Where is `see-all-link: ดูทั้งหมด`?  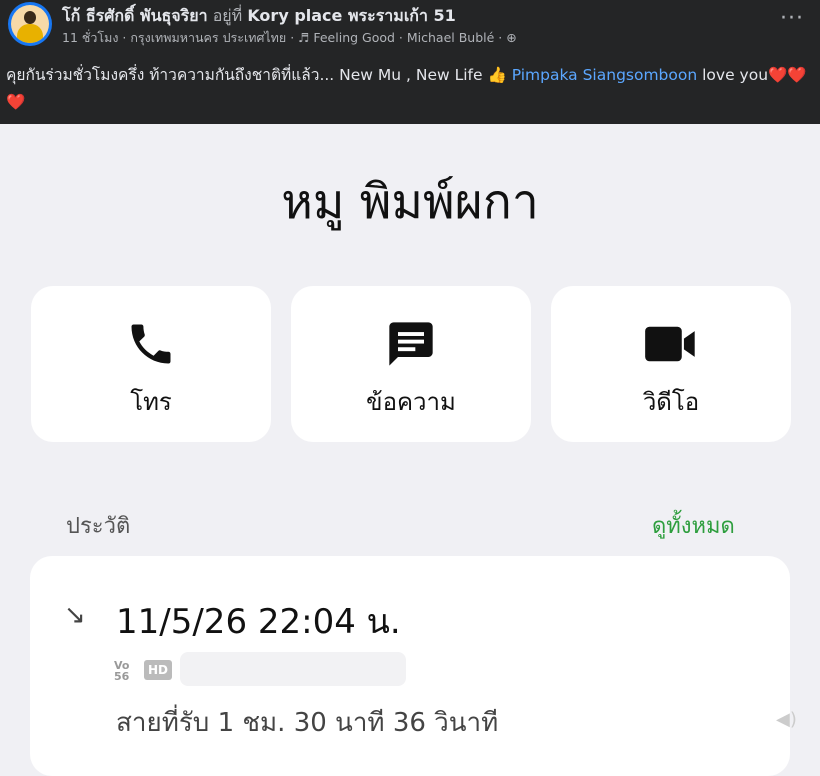 see-all-link: ดูทั้งหมด is located at coordinates (693, 525).